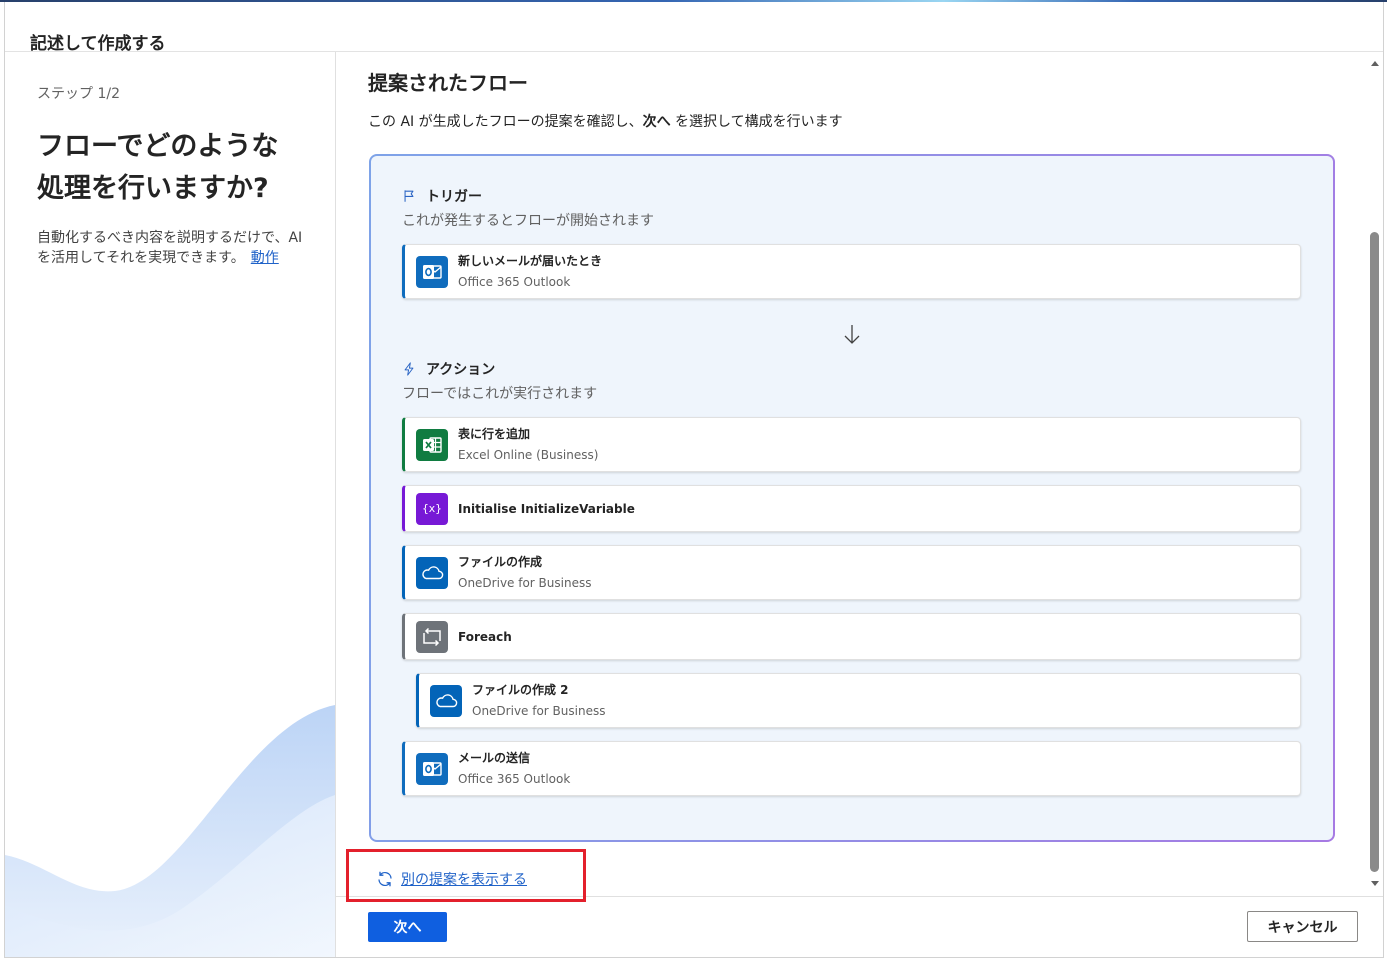 This screenshot has width=1387, height=961. I want to click on step-card-initialize-variable: {x} Initialise InitializeVariable, so click(851, 508).